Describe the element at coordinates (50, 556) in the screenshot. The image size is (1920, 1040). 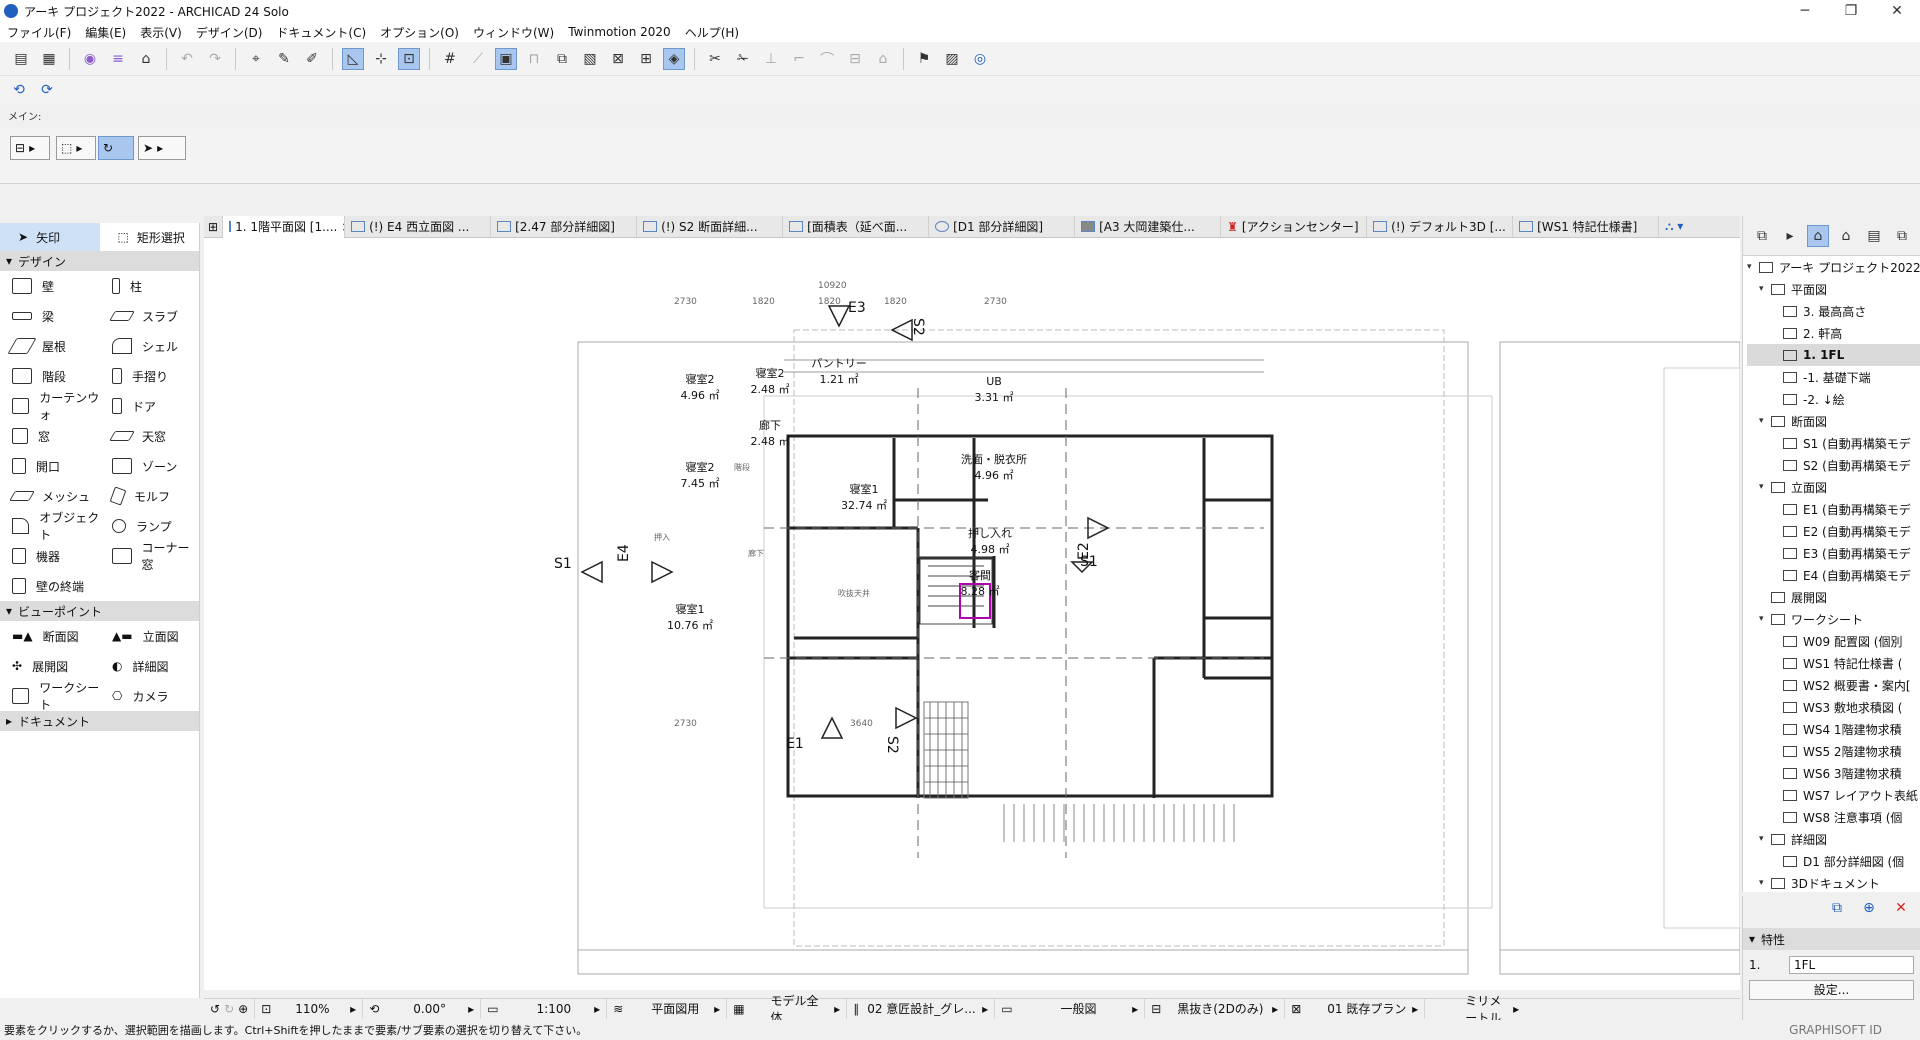
I see `tool-equipment: 機器` at that location.